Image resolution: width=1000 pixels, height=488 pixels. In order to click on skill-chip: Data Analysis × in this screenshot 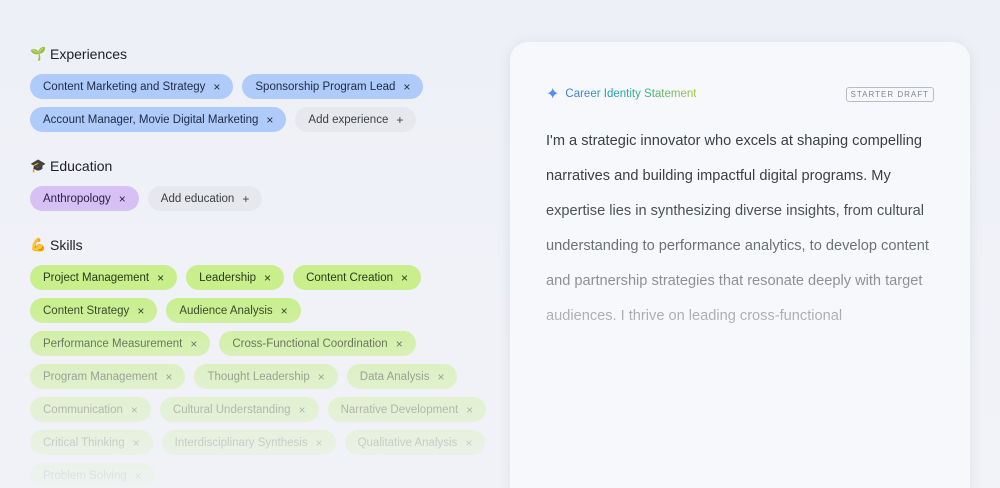, I will do `click(402, 376)`.